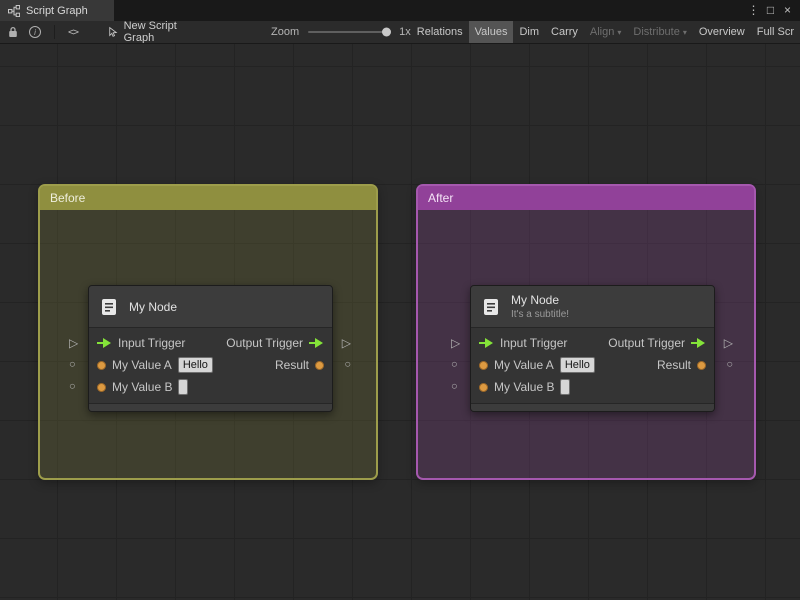 The width and height of the screenshot is (800, 600). Describe the element at coordinates (491, 32) in the screenshot. I see `button-values: Values` at that location.